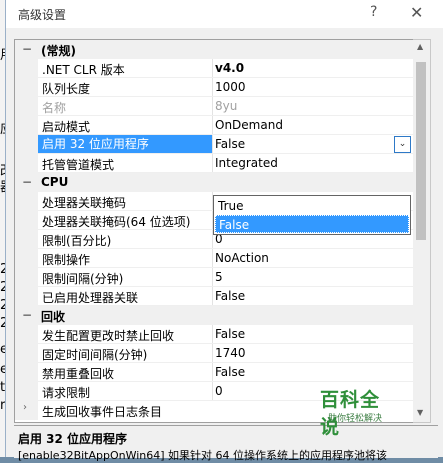  Describe the element at coordinates (230, 87) in the screenshot. I see `property-value: 1000` at that location.